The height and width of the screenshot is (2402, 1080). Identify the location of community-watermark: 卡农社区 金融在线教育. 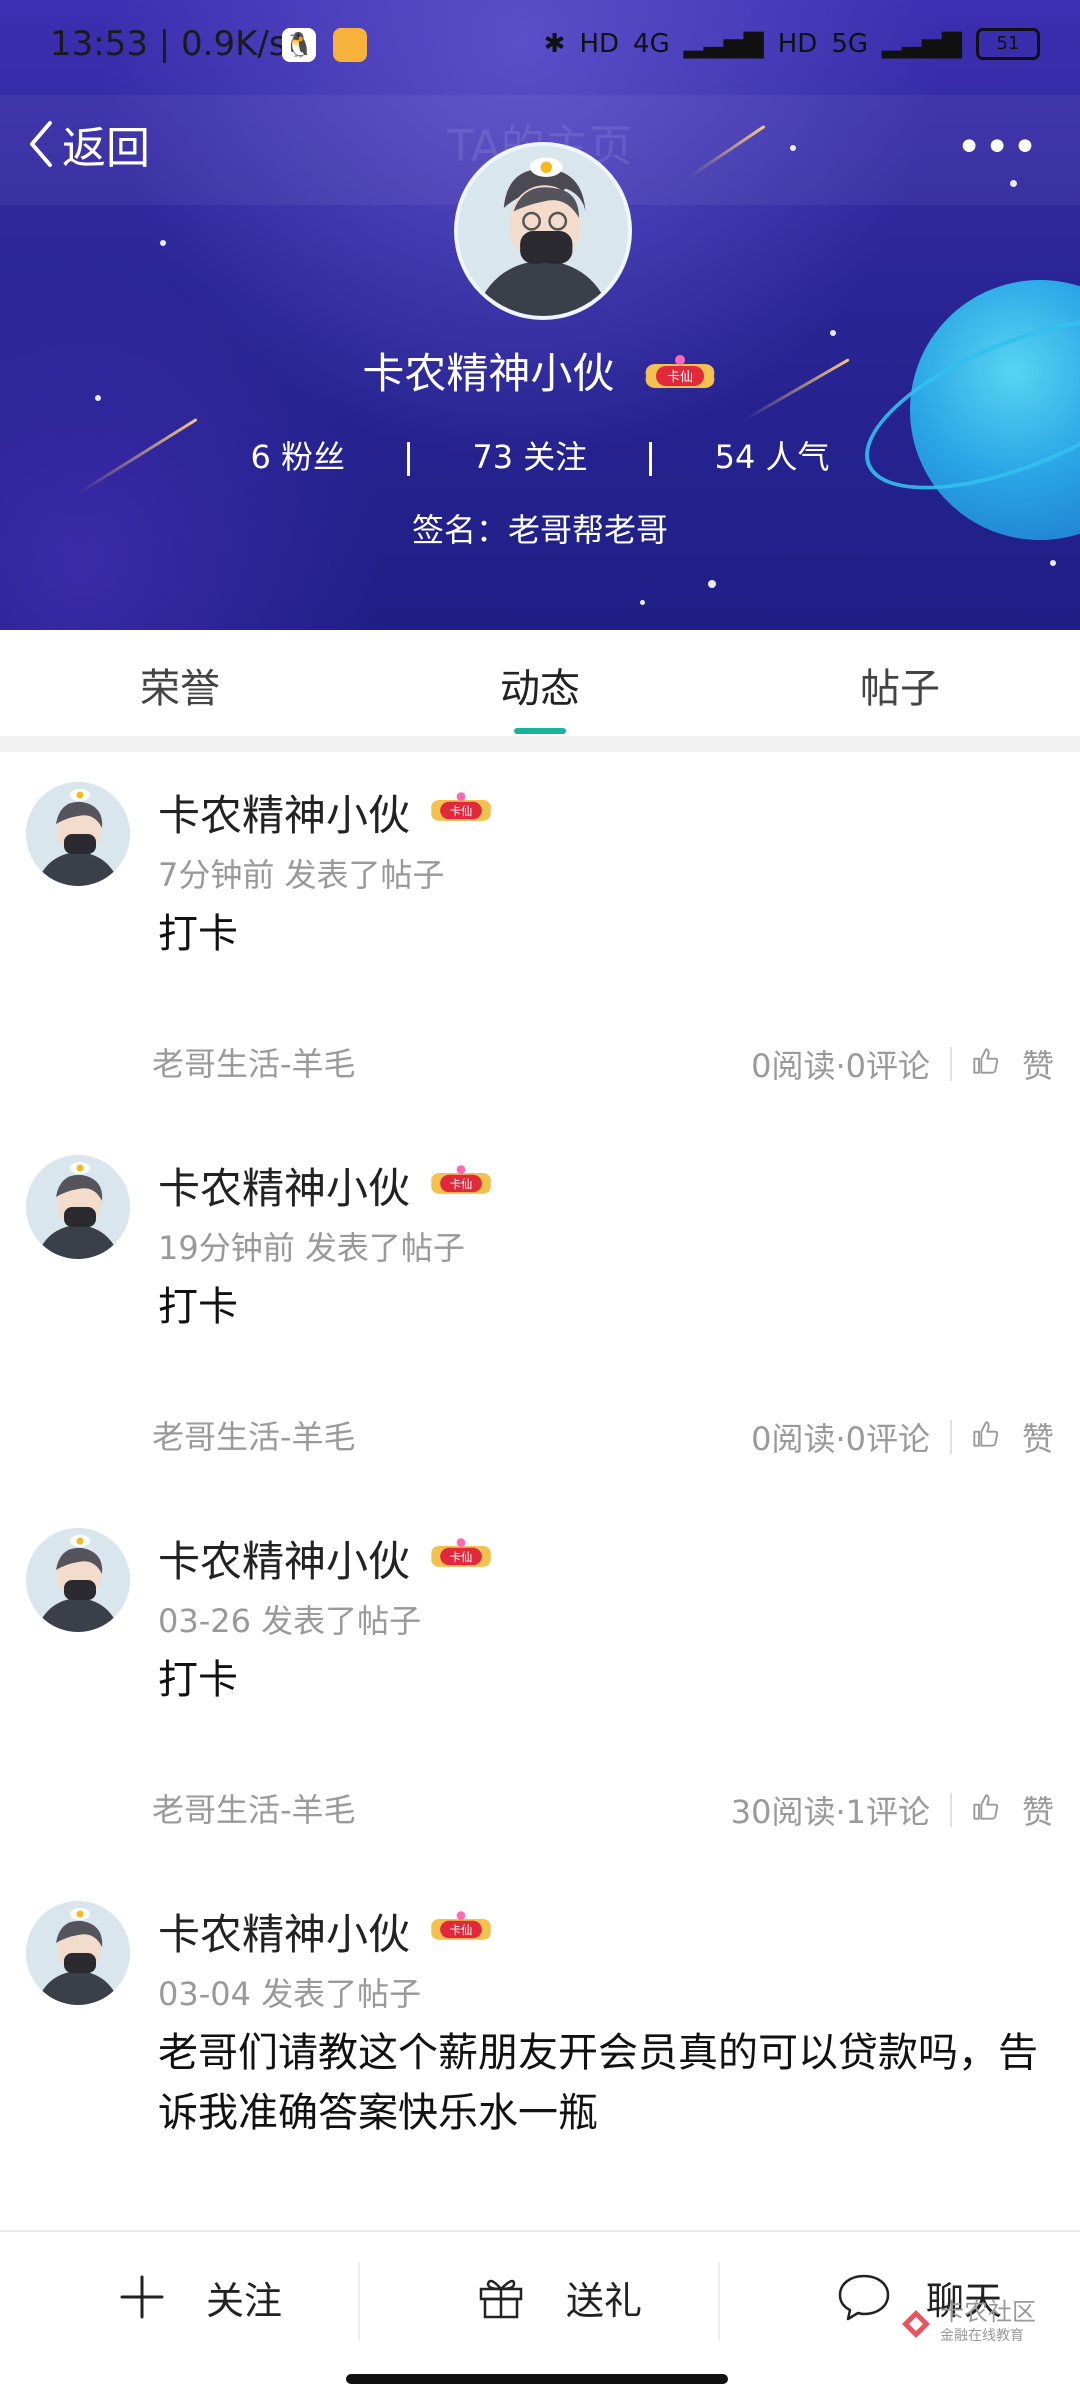
(968, 2324).